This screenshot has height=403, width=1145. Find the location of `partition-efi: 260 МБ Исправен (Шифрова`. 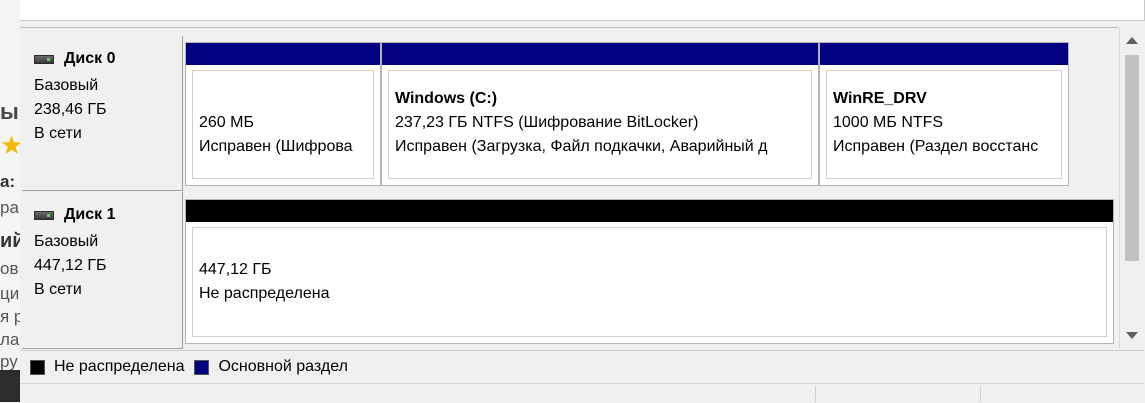

partition-efi: 260 МБ Исправен (Шифрова is located at coordinates (283, 114).